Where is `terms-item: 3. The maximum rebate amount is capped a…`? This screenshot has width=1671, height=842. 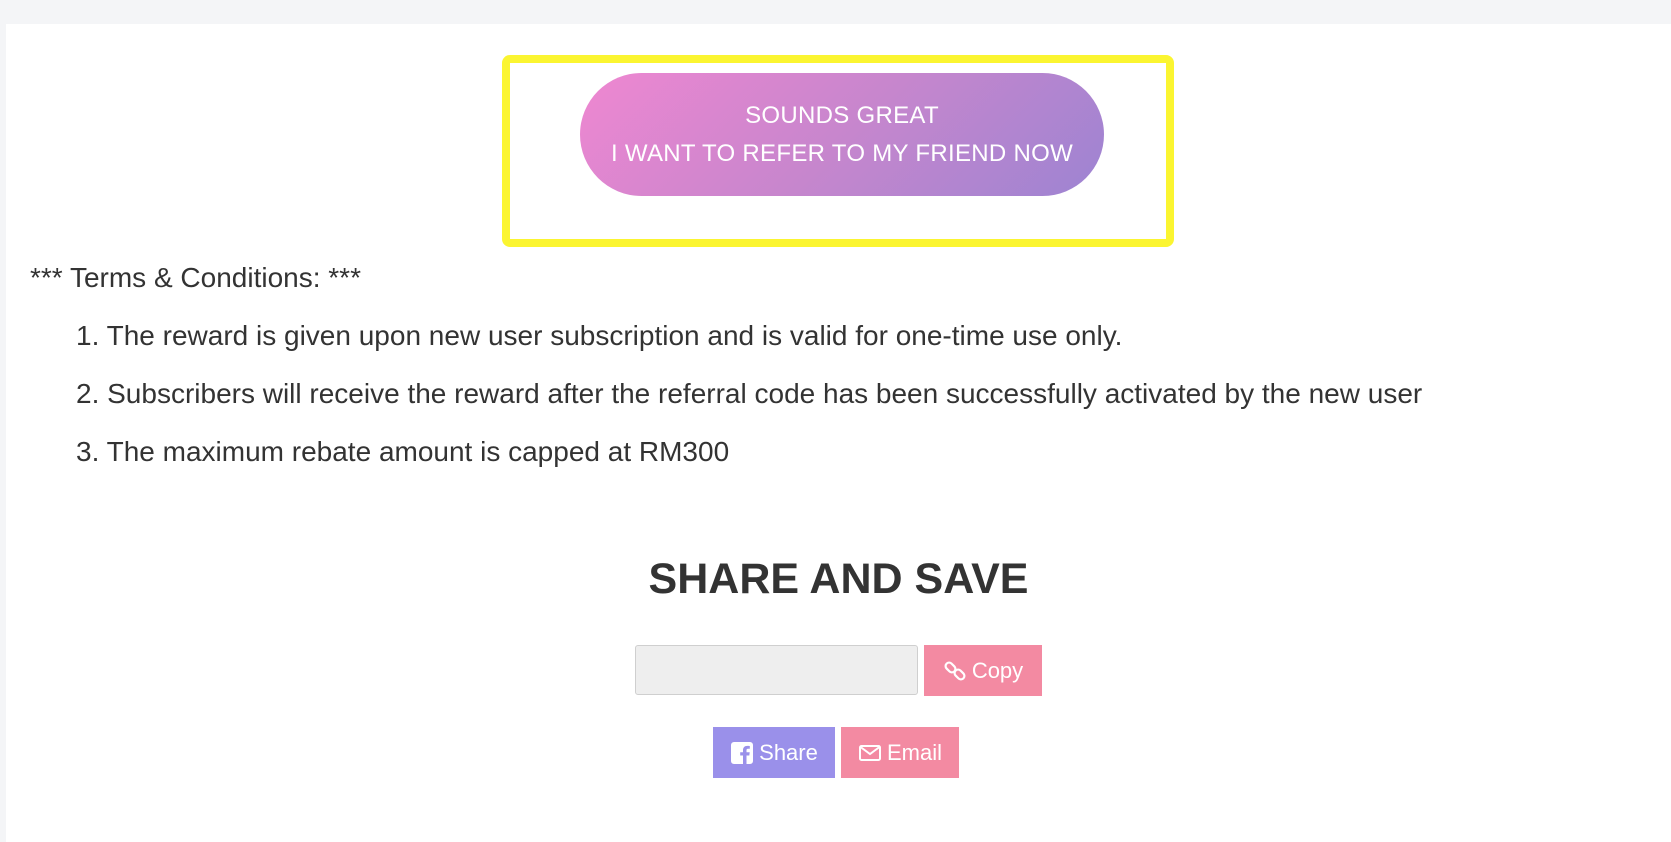
terms-item: 3. The maximum rebate amount is capped a… is located at coordinates (403, 451).